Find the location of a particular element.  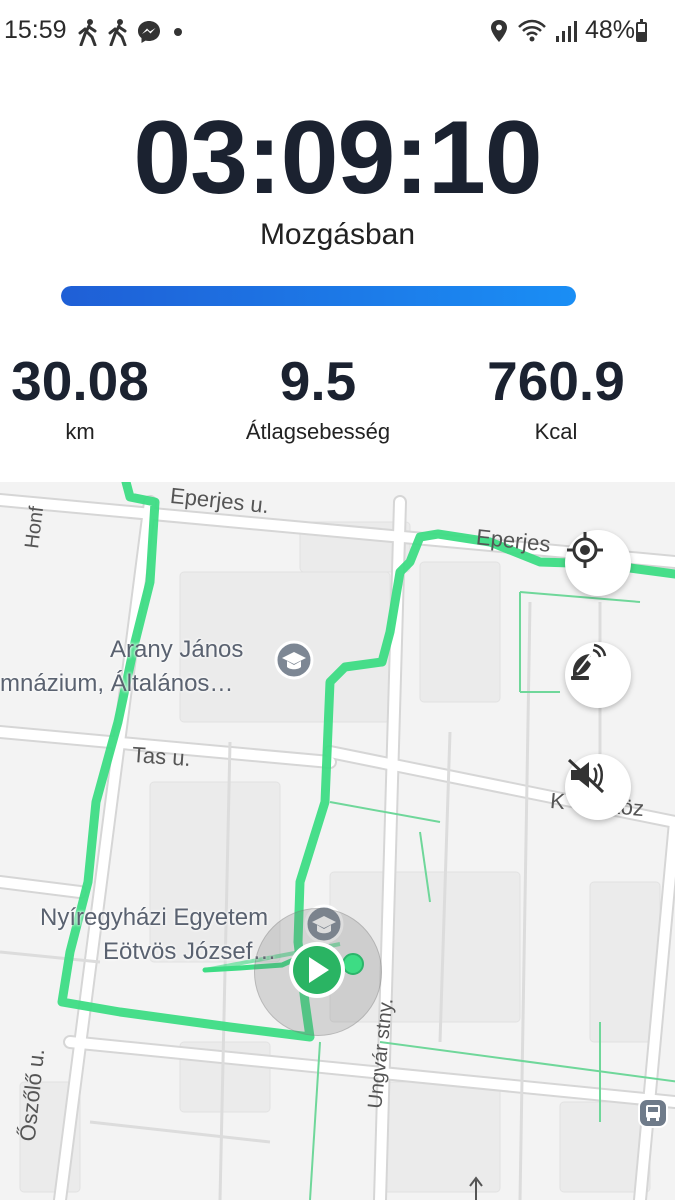

status-notification-icons is located at coordinates (132, 32).